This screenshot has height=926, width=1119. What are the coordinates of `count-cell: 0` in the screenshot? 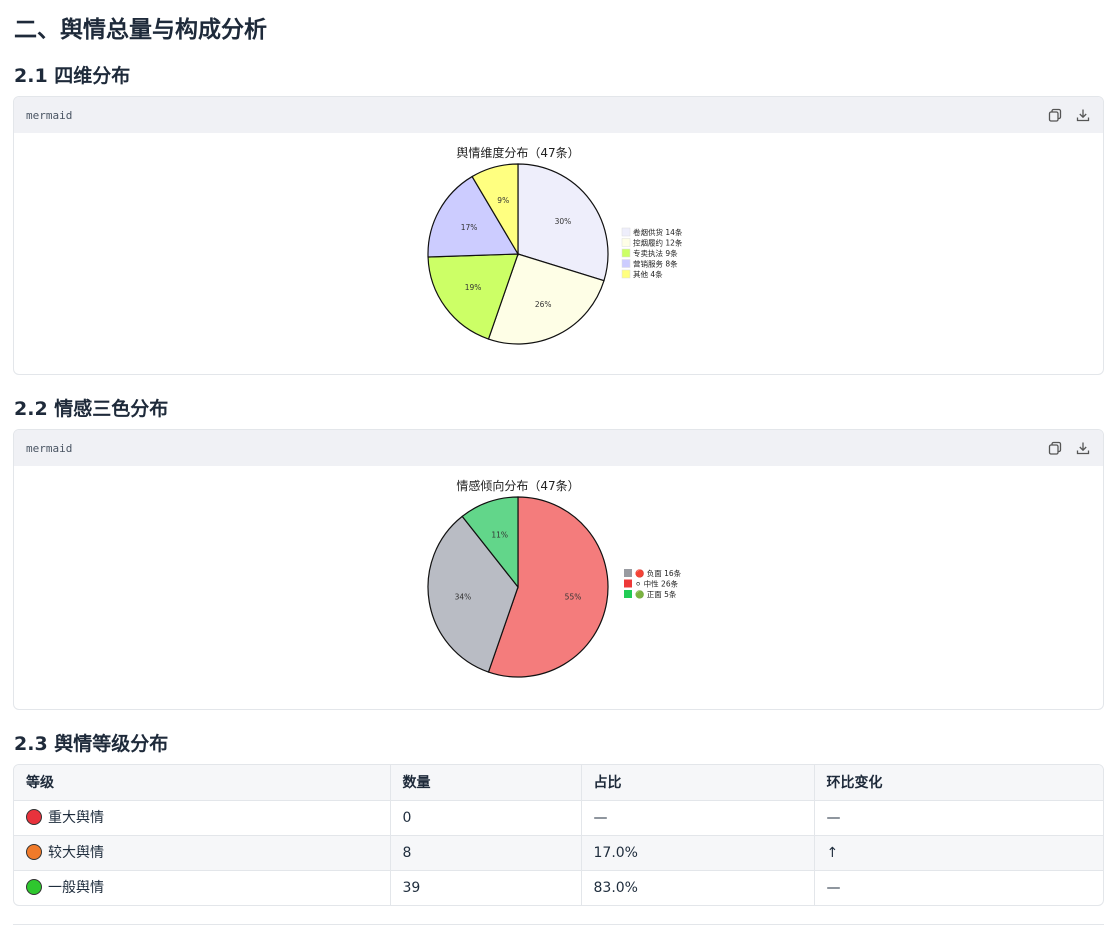 It's located at (486, 818).